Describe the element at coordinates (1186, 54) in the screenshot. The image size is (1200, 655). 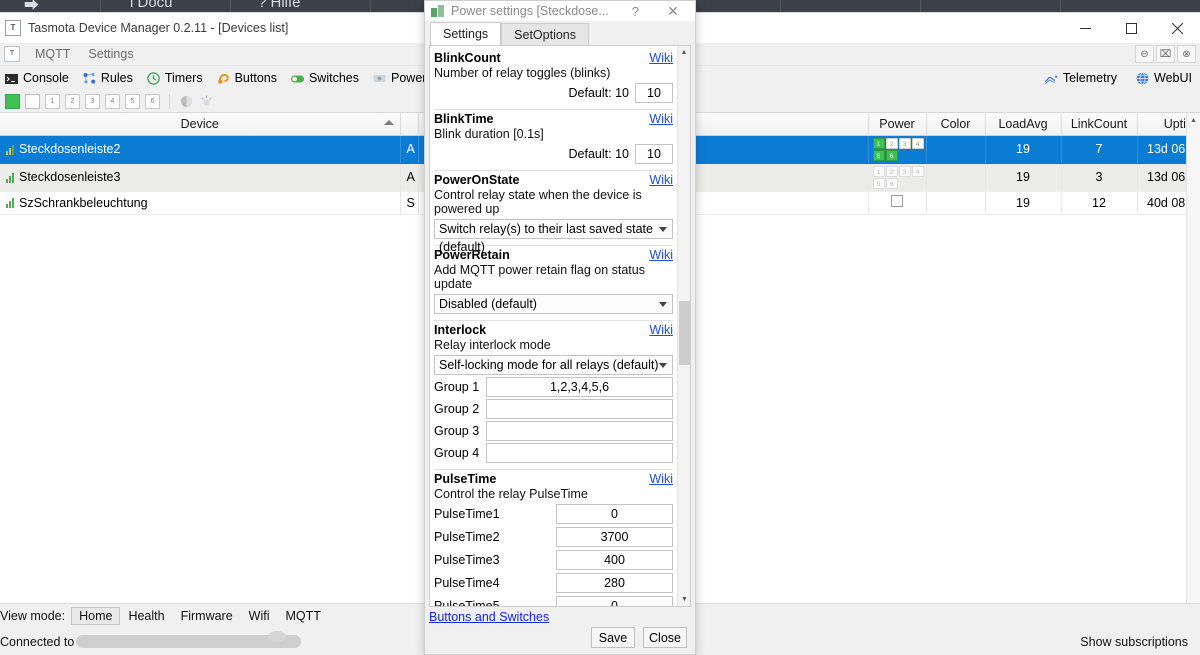
I see `mdi-close-button: ⊗` at that location.